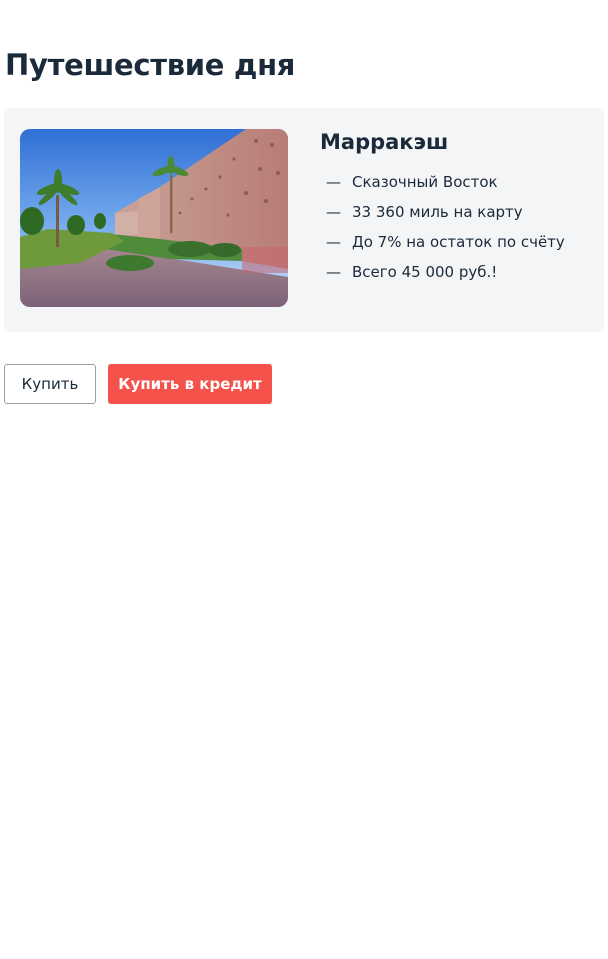 This screenshot has width=608, height=959. I want to click on list-item: — До 7% на остаток по счёту, so click(445, 245).